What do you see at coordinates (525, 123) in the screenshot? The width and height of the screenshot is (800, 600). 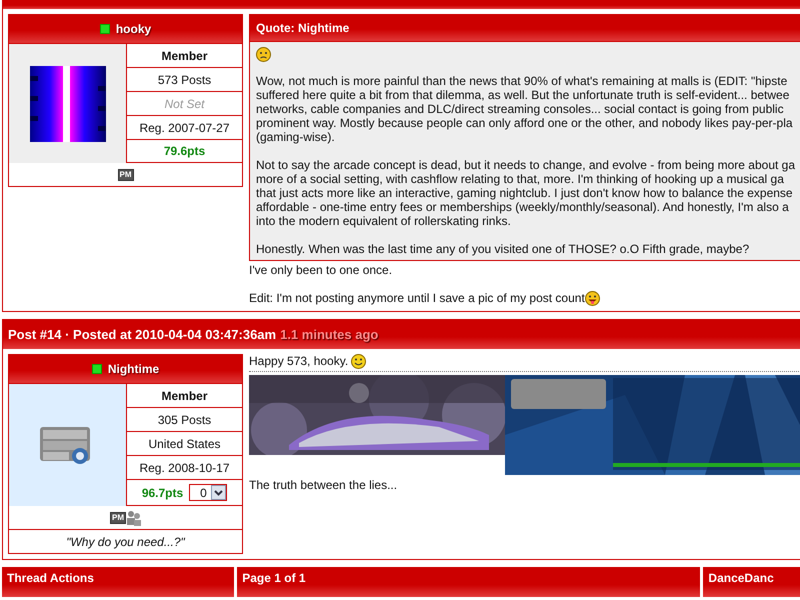 I see `quote-text-line: prominent way. Mostly because people can only afford one or the other, and nobody likes pay-per-pla` at bounding box center [525, 123].